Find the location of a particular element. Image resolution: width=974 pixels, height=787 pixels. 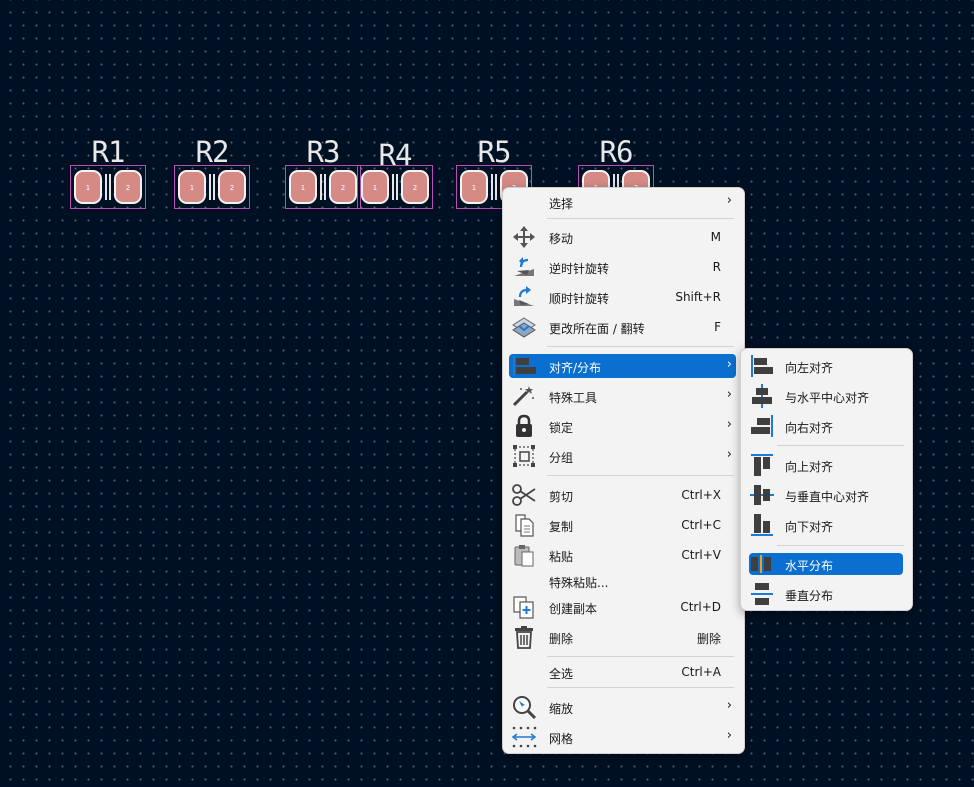

menu-item-label: 缩放 is located at coordinates (561, 709).